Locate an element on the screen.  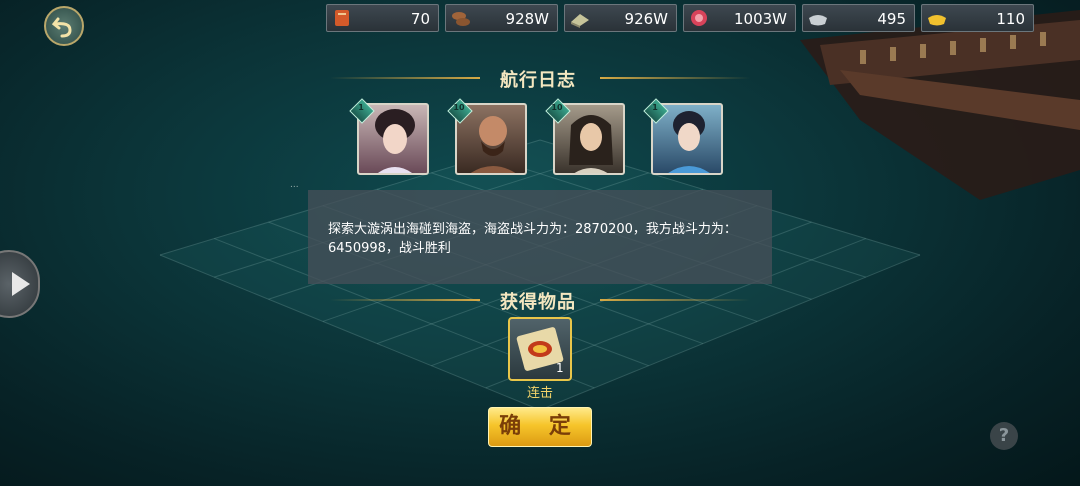
resource-value: 926W is located at coordinates (646, 19).